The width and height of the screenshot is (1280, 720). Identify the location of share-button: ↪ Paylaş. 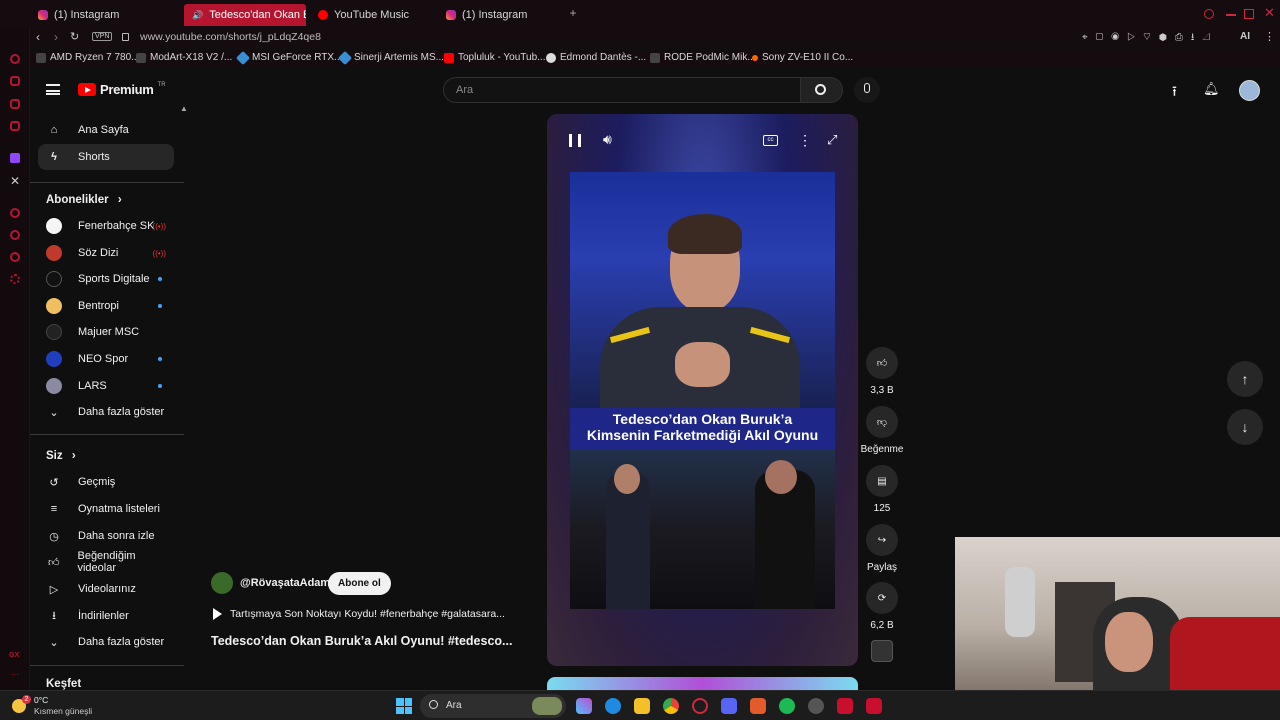
(882, 548).